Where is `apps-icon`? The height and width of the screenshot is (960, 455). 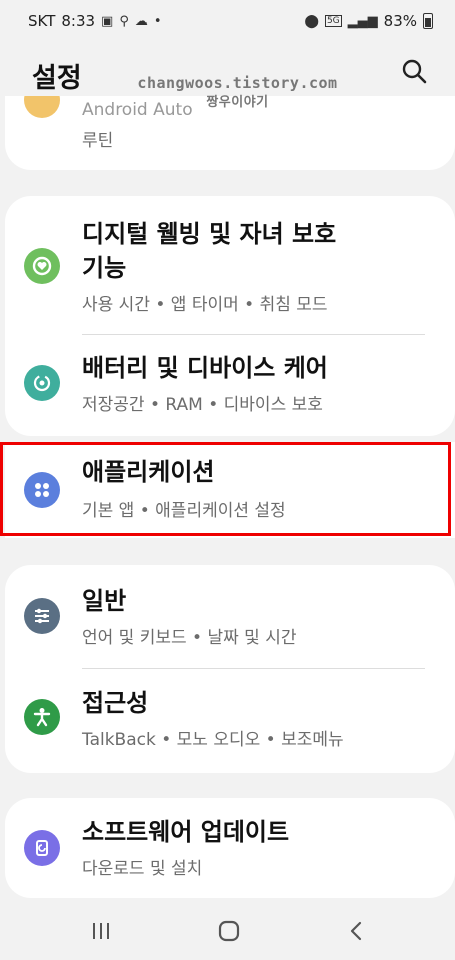
apps-icon is located at coordinates (42, 490).